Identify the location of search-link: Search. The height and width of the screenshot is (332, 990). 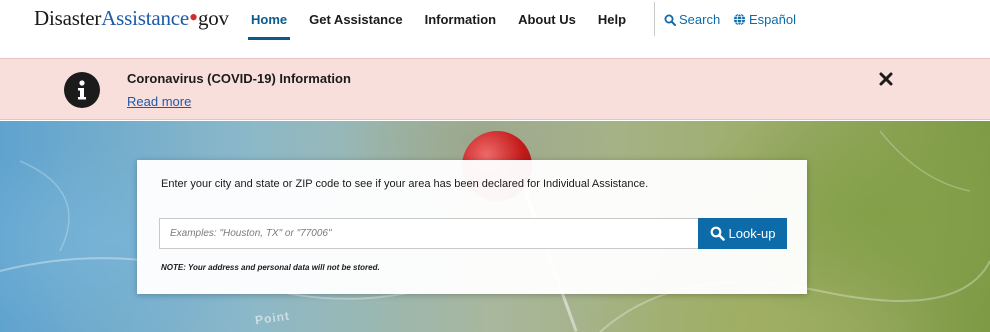
(692, 19).